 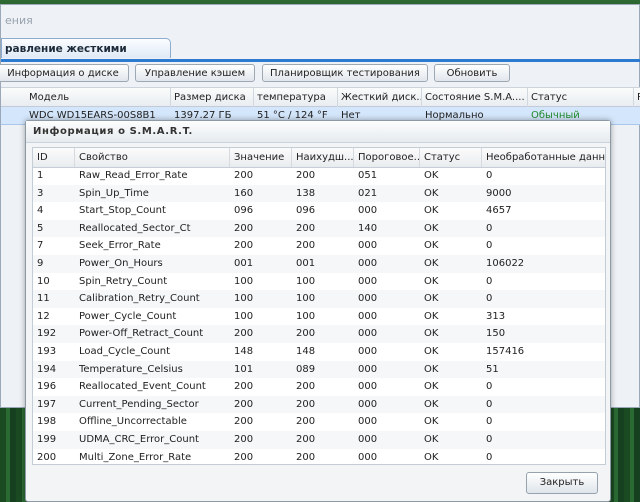 What do you see at coordinates (152, 157) in the screenshot?
I see `column-header-attribute: Свойство` at bounding box center [152, 157].